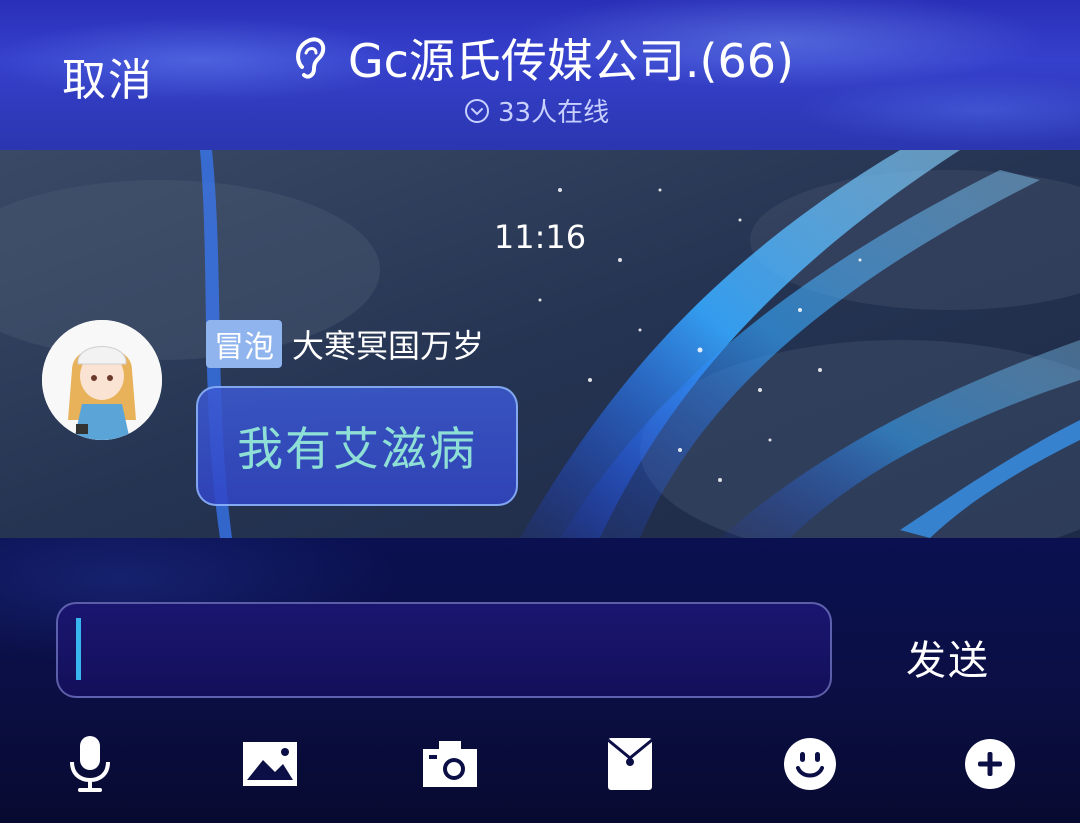 The height and width of the screenshot is (823, 1080). Describe the element at coordinates (444, 650) in the screenshot. I see `message-input` at that location.